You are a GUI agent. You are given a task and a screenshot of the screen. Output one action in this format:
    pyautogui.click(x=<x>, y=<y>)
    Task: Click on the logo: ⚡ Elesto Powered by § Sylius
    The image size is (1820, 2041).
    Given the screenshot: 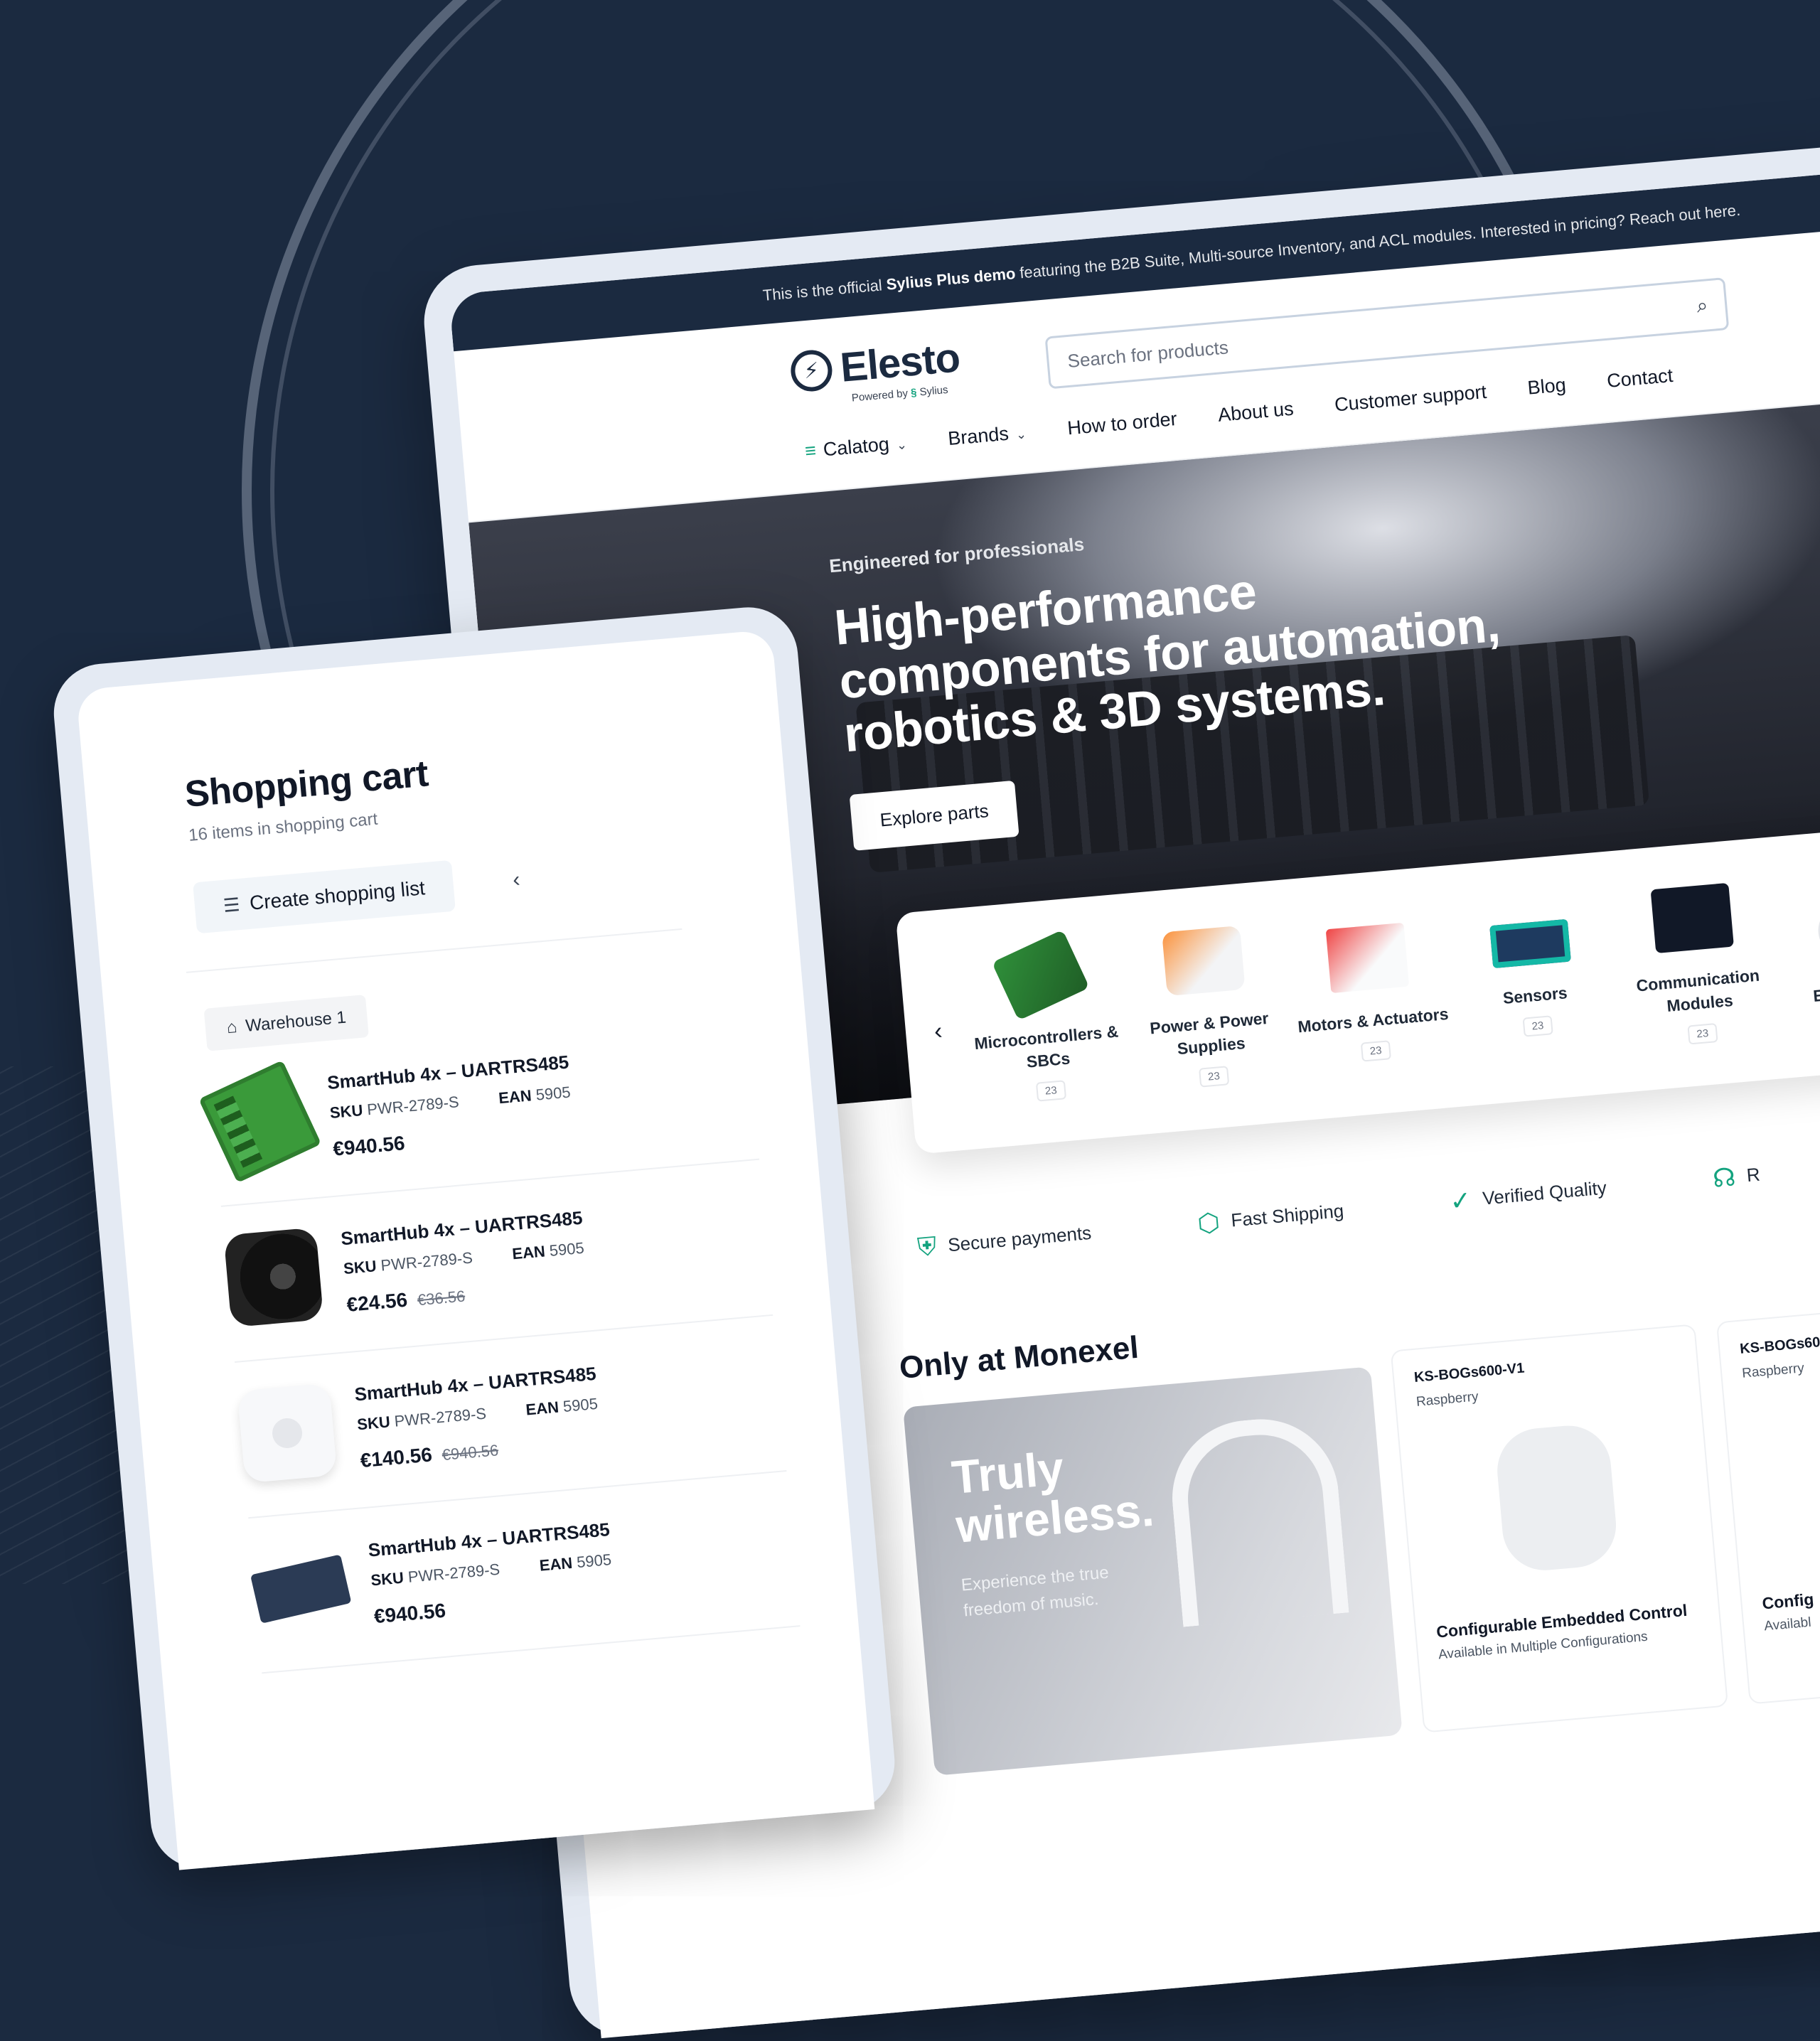 What is the action you would take?
    pyautogui.click(x=876, y=369)
    